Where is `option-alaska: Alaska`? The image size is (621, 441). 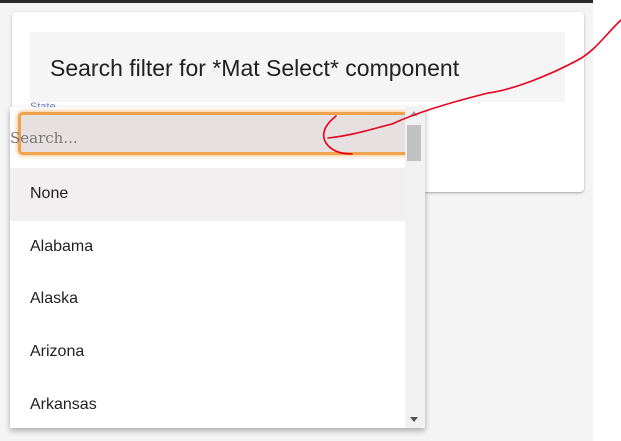 option-alaska: Alaska is located at coordinates (207, 299).